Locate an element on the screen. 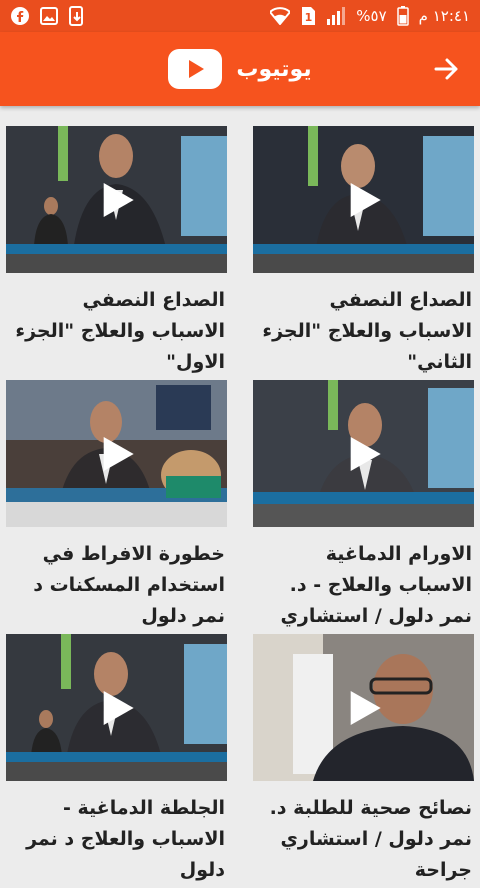 Image resolution: width=480 pixels, height=888 pixels. battery-percent: %٥٧ is located at coordinates (371, 16).